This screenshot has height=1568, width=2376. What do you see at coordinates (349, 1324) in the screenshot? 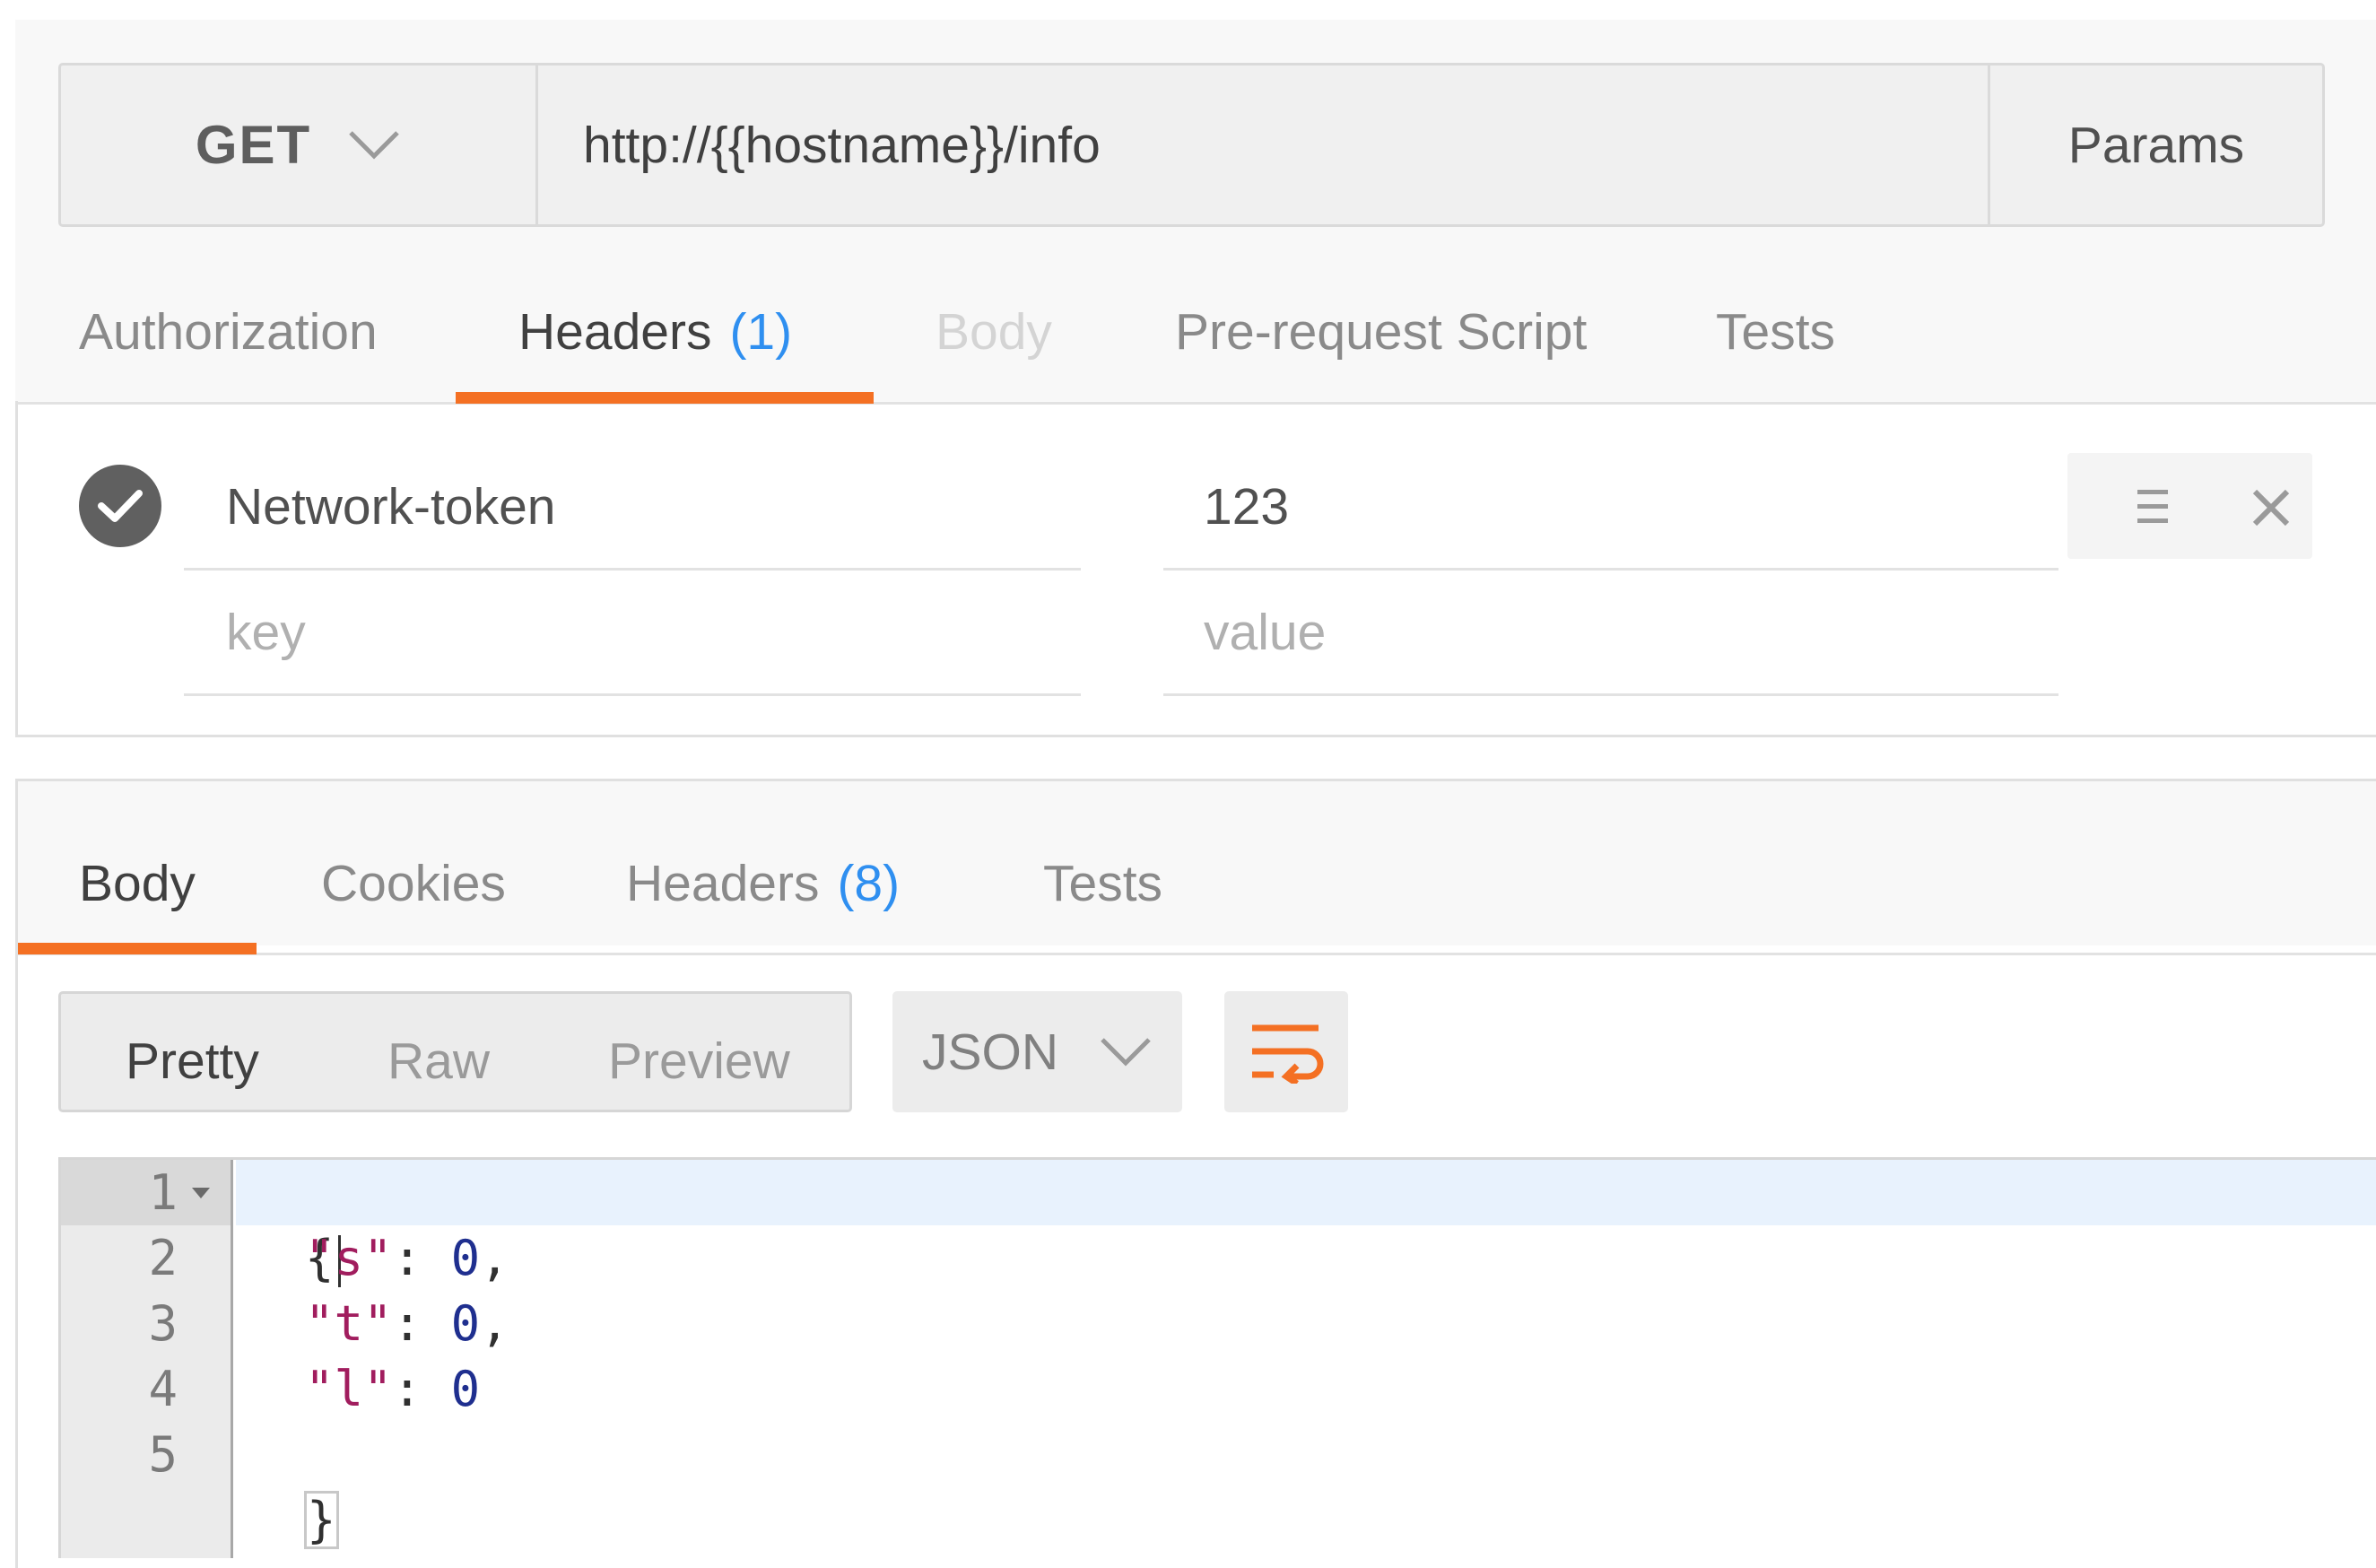
I see `json-key: "t"` at bounding box center [349, 1324].